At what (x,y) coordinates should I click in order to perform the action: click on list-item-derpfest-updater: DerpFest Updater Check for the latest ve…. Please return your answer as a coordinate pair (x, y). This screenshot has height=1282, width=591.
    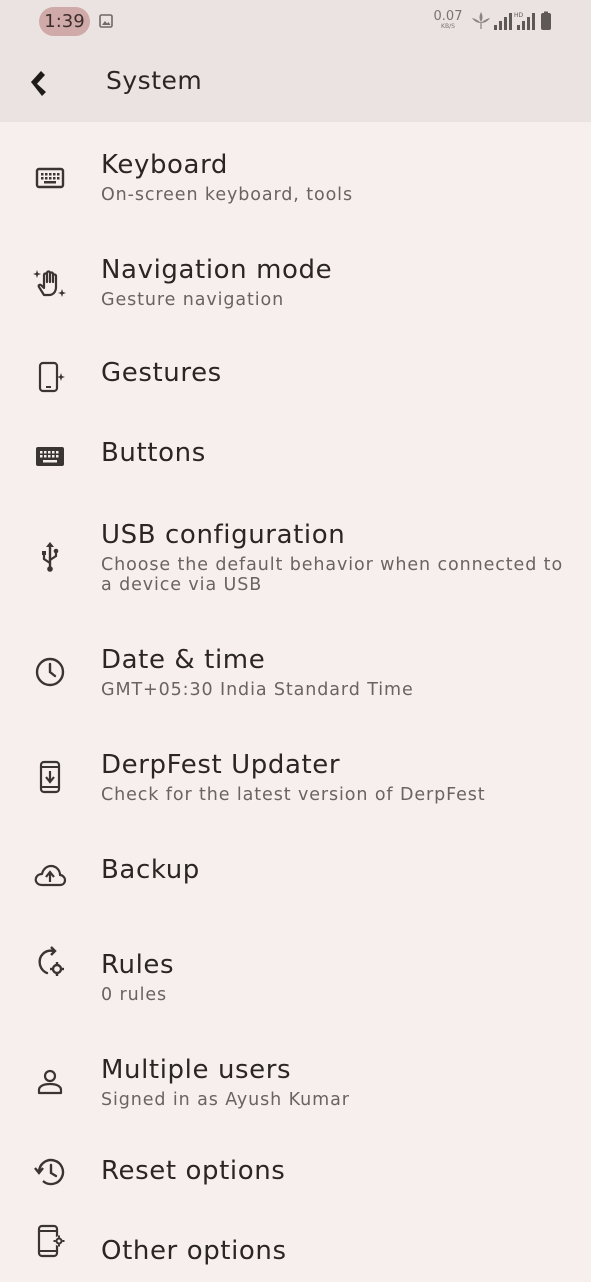
    Looking at the image, I should click on (295, 774).